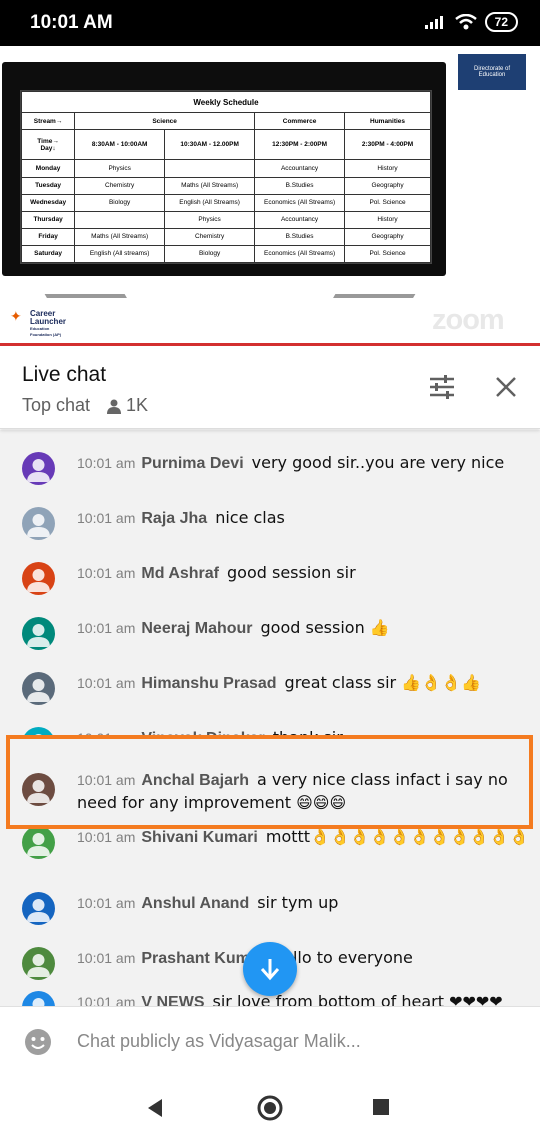 Image resolution: width=540 pixels, height=1140 pixels. What do you see at coordinates (137, 405) in the screenshot?
I see `viewer-count-value: 1K` at bounding box center [137, 405].